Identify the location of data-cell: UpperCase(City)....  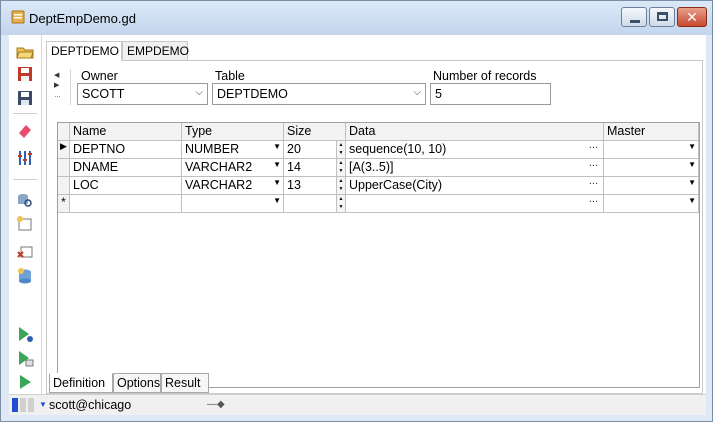
(475, 186).